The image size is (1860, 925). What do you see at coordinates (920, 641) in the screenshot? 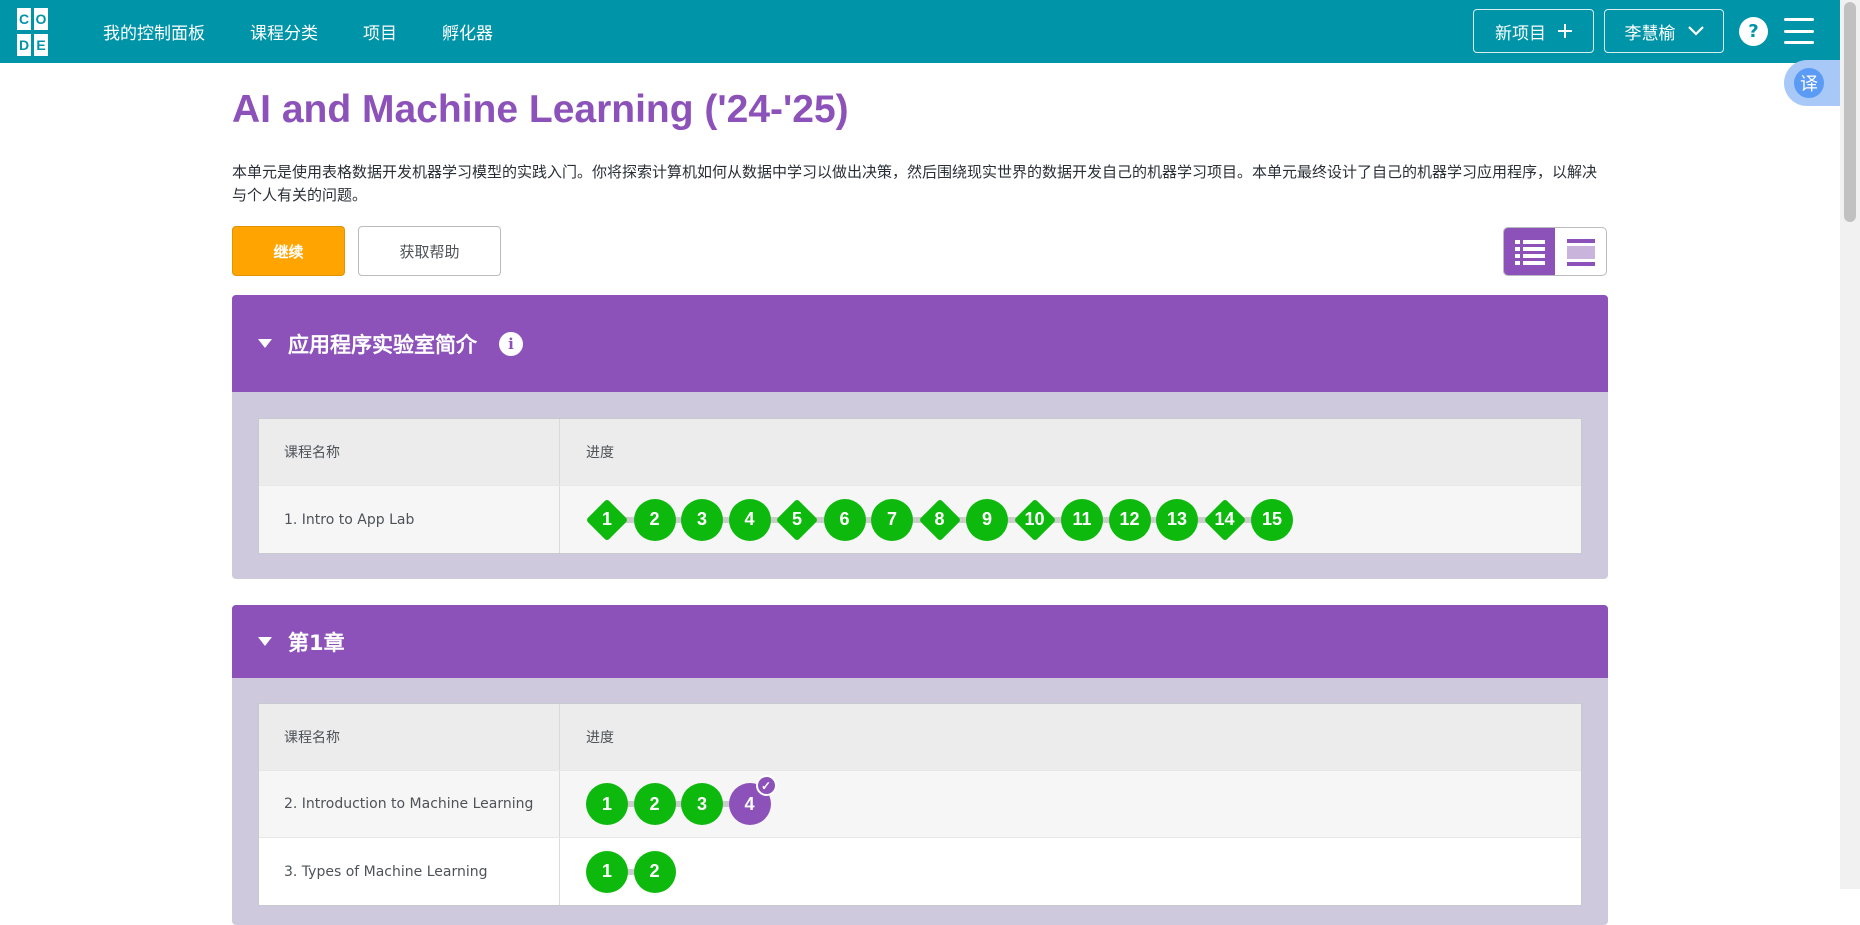
I see `section-header: 第1章` at bounding box center [920, 641].